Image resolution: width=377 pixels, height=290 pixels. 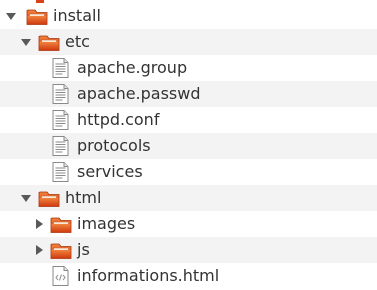 What do you see at coordinates (188, 42) in the screenshot?
I see `tree-row-etc: etc` at bounding box center [188, 42].